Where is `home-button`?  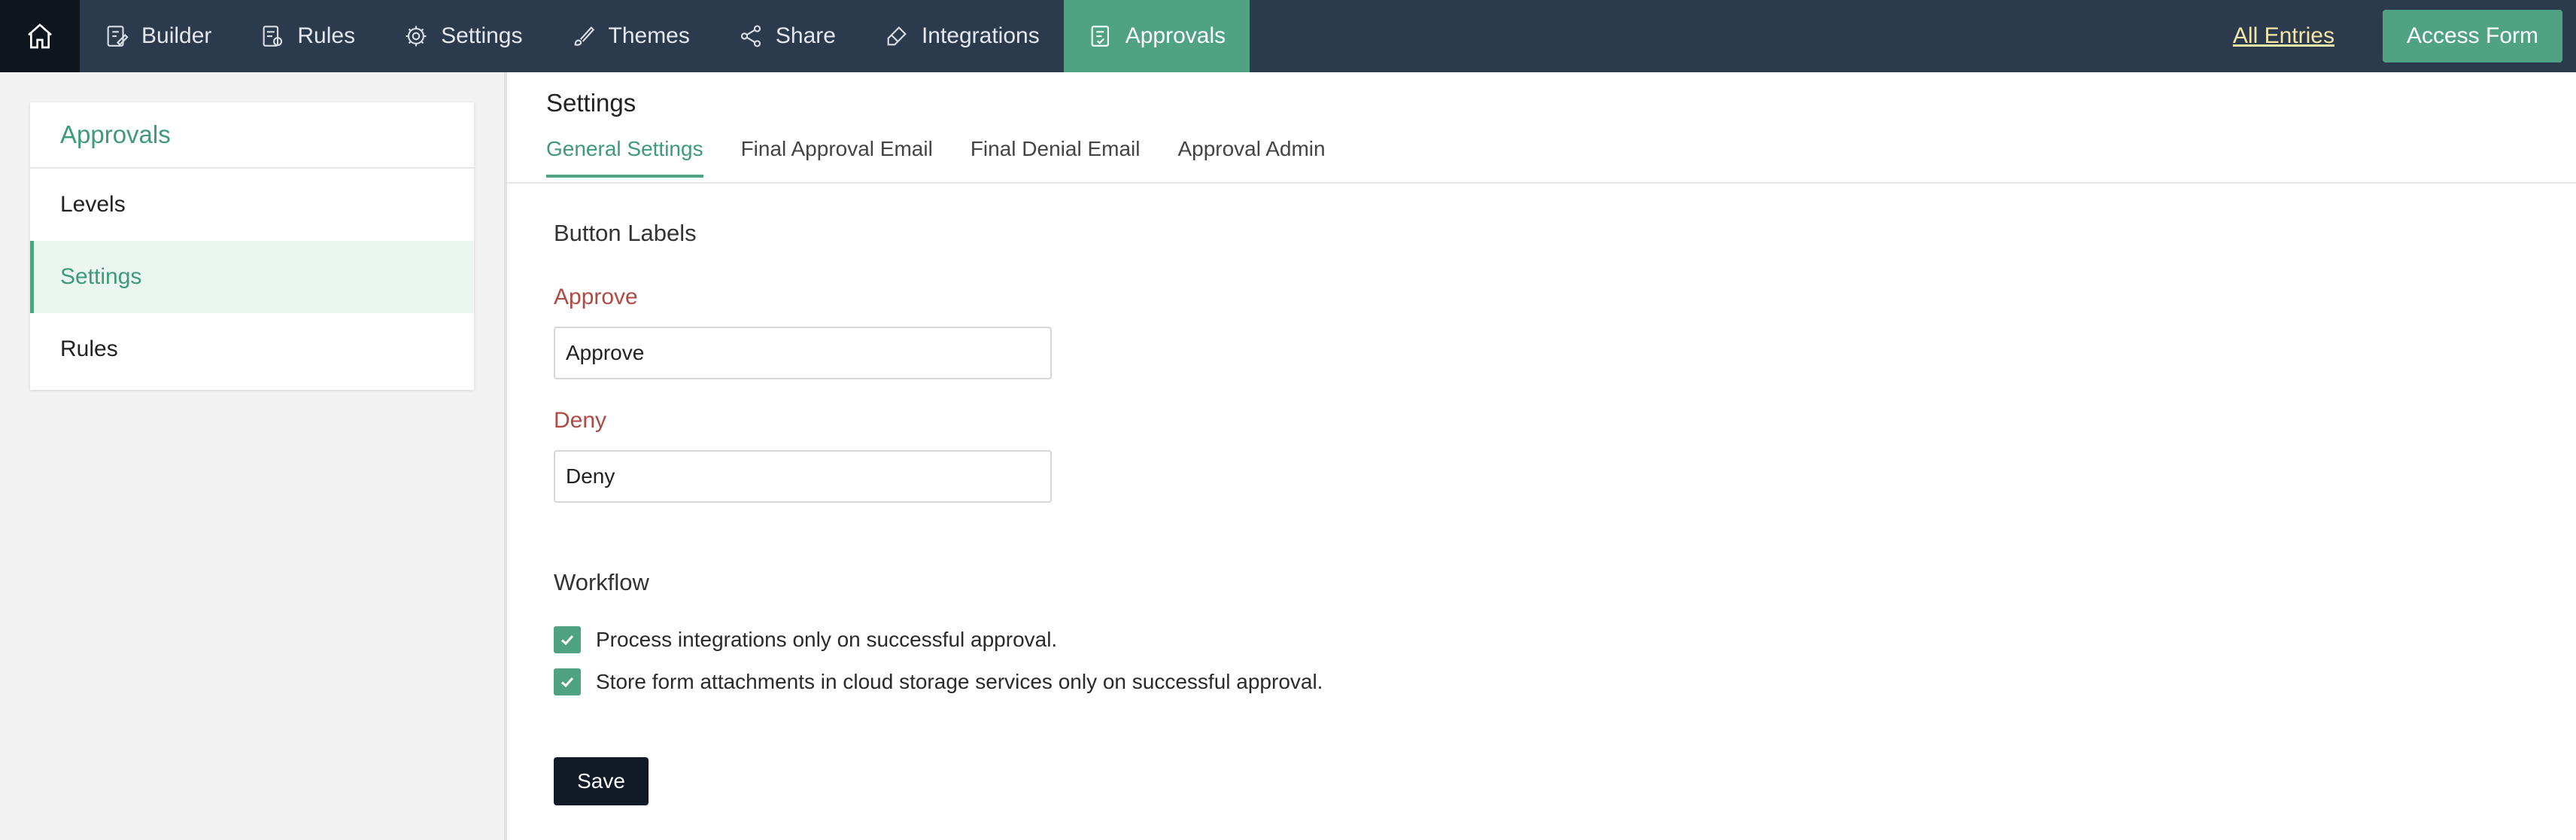 home-button is located at coordinates (40, 36).